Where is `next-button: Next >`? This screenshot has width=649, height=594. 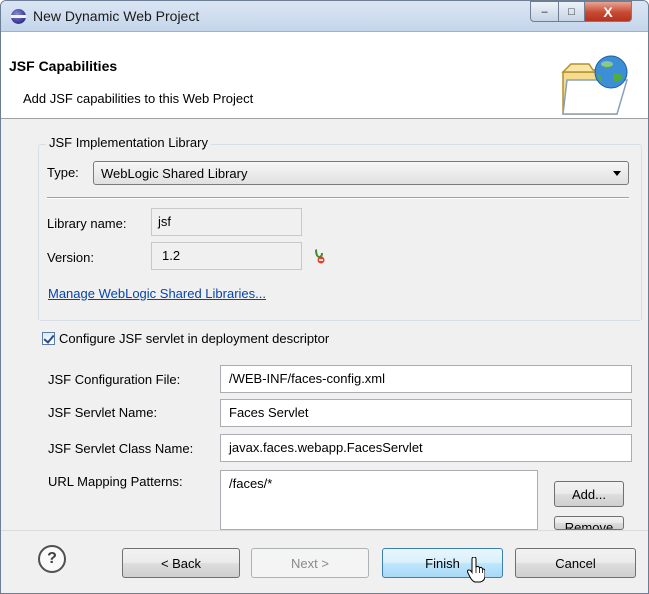 next-button: Next > is located at coordinates (310, 563).